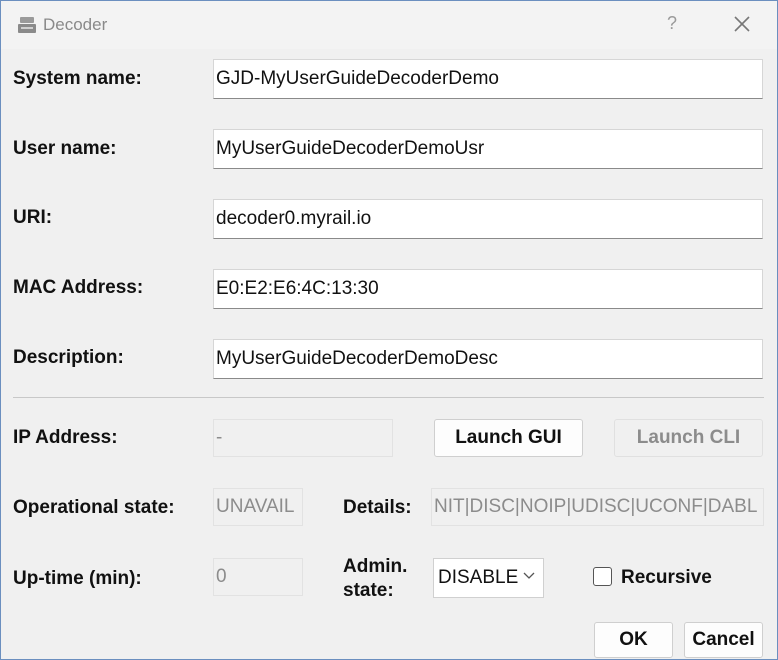 This screenshot has height=660, width=778. Describe the element at coordinates (488, 219) in the screenshot. I see `uri-input: decoder0.myrail.io` at that location.